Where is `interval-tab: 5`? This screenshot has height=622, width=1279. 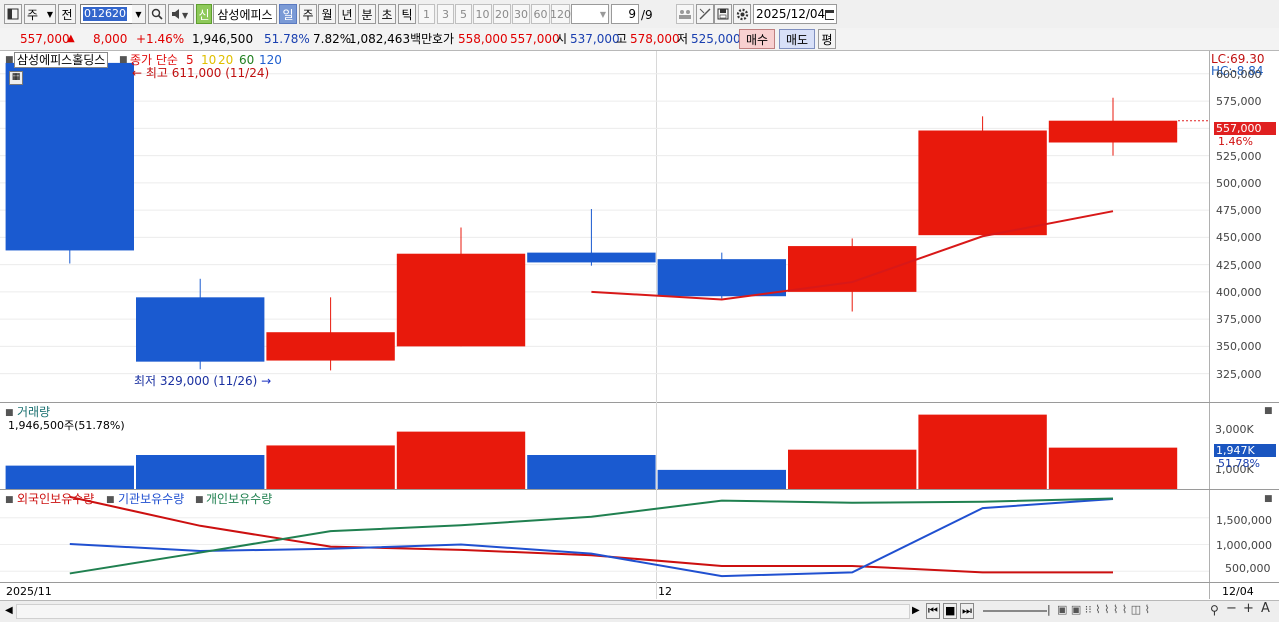 interval-tab: 5 is located at coordinates (463, 14).